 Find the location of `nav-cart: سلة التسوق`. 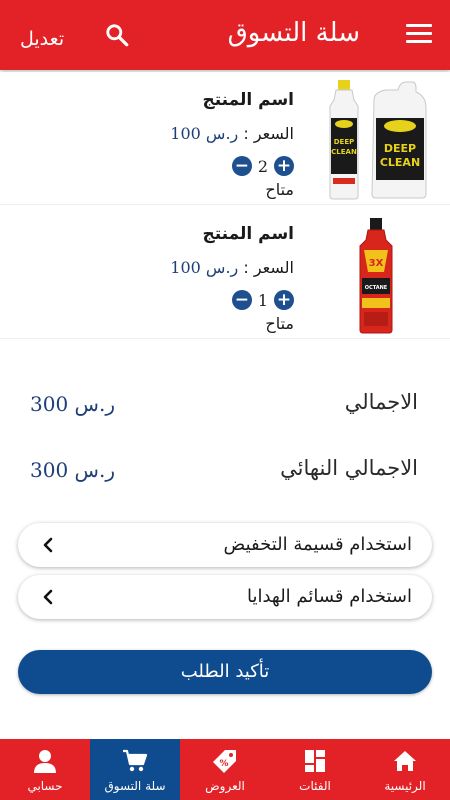

nav-cart: سلة التسوق is located at coordinates (135, 769).